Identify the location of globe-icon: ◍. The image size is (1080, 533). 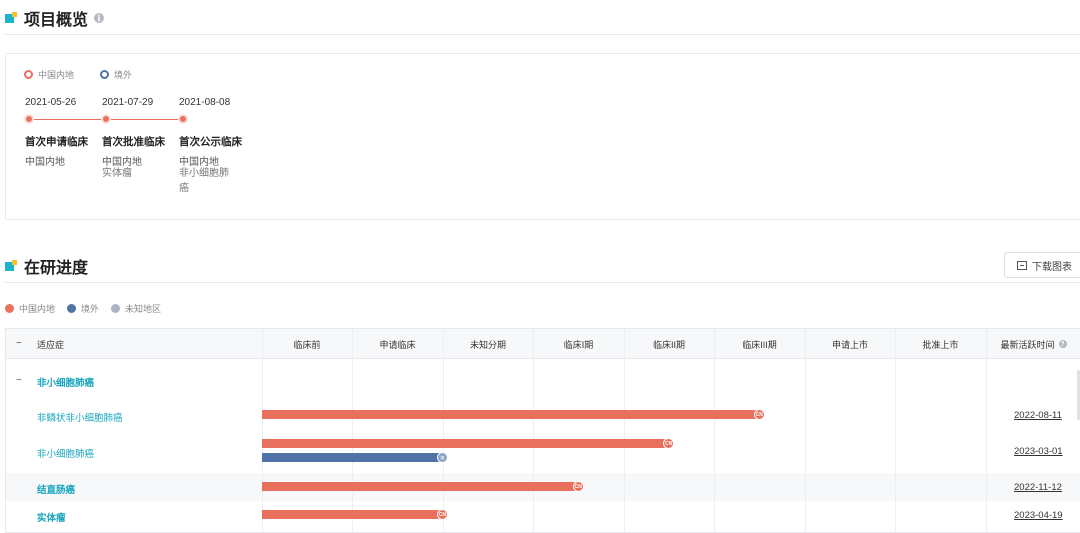
(442, 457).